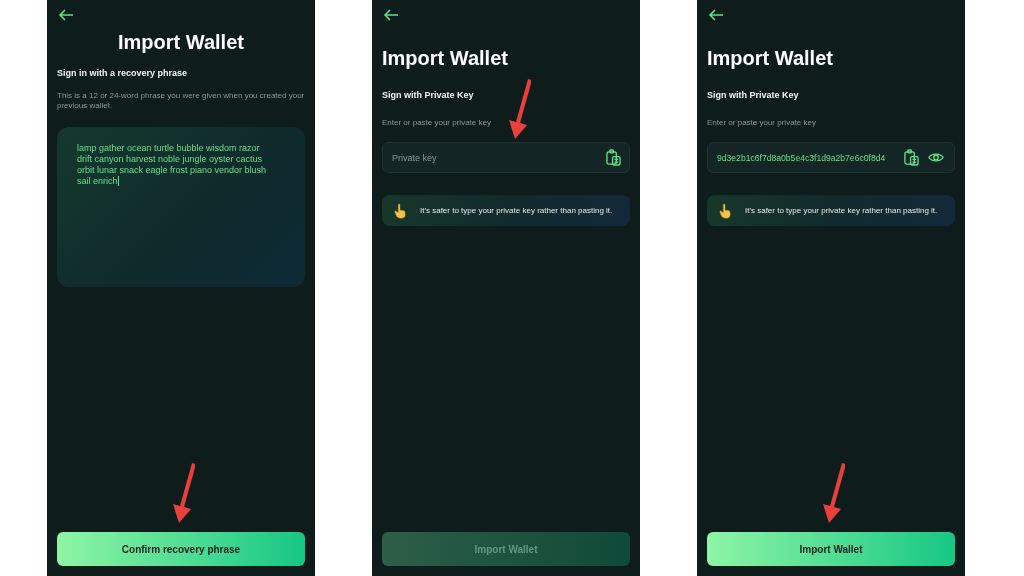 This screenshot has height=576, width=1024. What do you see at coordinates (831, 157) in the screenshot?
I see `private-key-field: 9d3e2b1c6f7d8a0b5e4c3f1d9a2b7e6c0f8d4` at bounding box center [831, 157].